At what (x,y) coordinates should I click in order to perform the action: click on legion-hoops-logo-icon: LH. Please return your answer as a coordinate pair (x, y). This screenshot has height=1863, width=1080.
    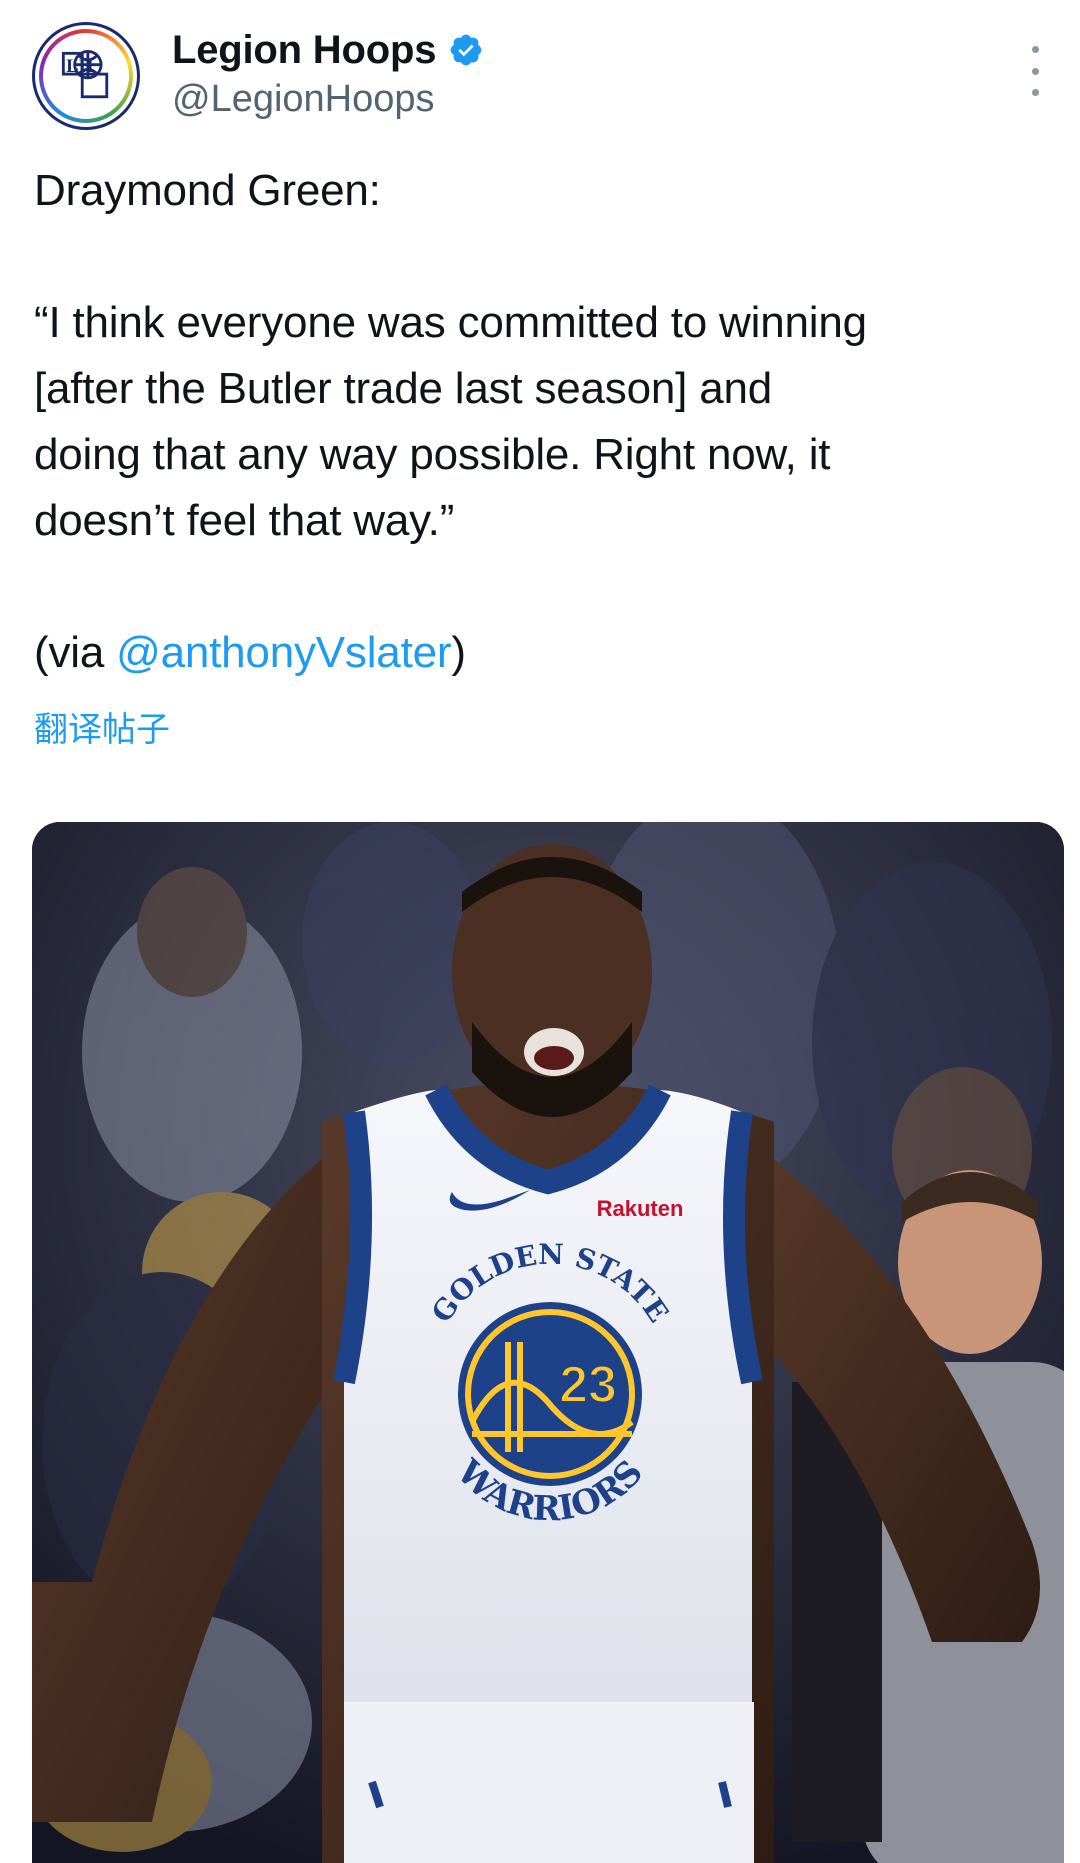
    Looking at the image, I should click on (85, 74).